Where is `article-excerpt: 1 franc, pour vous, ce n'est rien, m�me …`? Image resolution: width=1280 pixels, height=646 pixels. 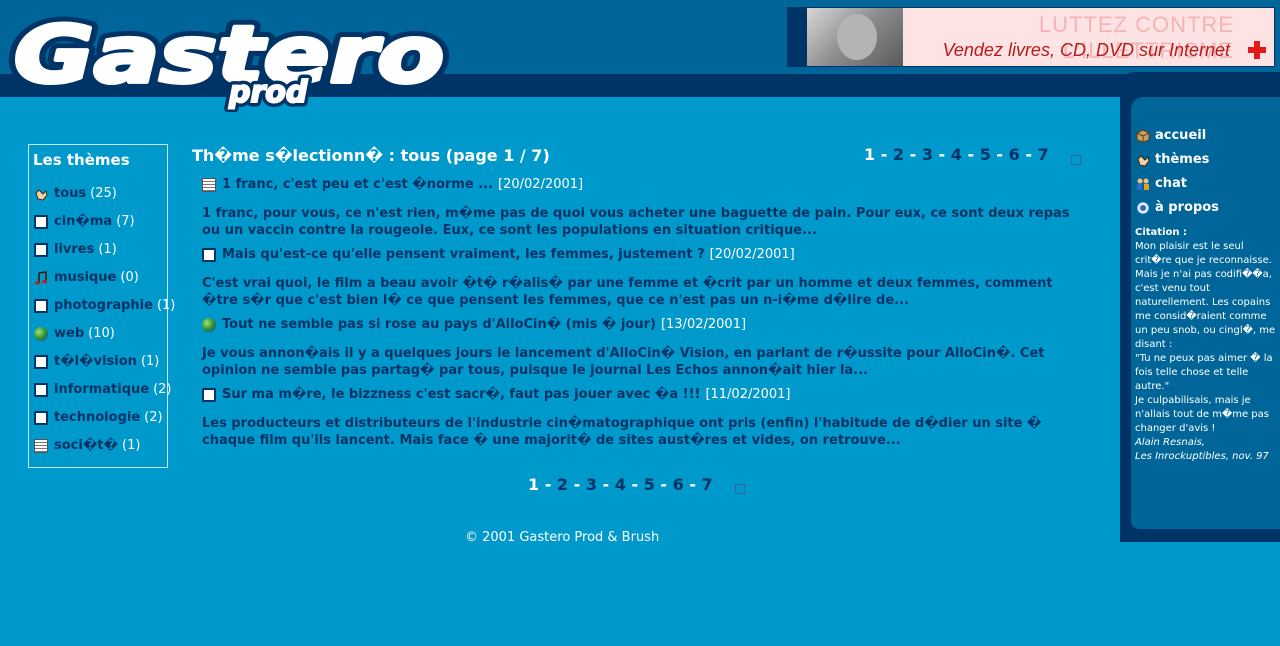 article-excerpt: 1 franc, pour vous, ce n'est rien, m�me … is located at coordinates (636, 222).